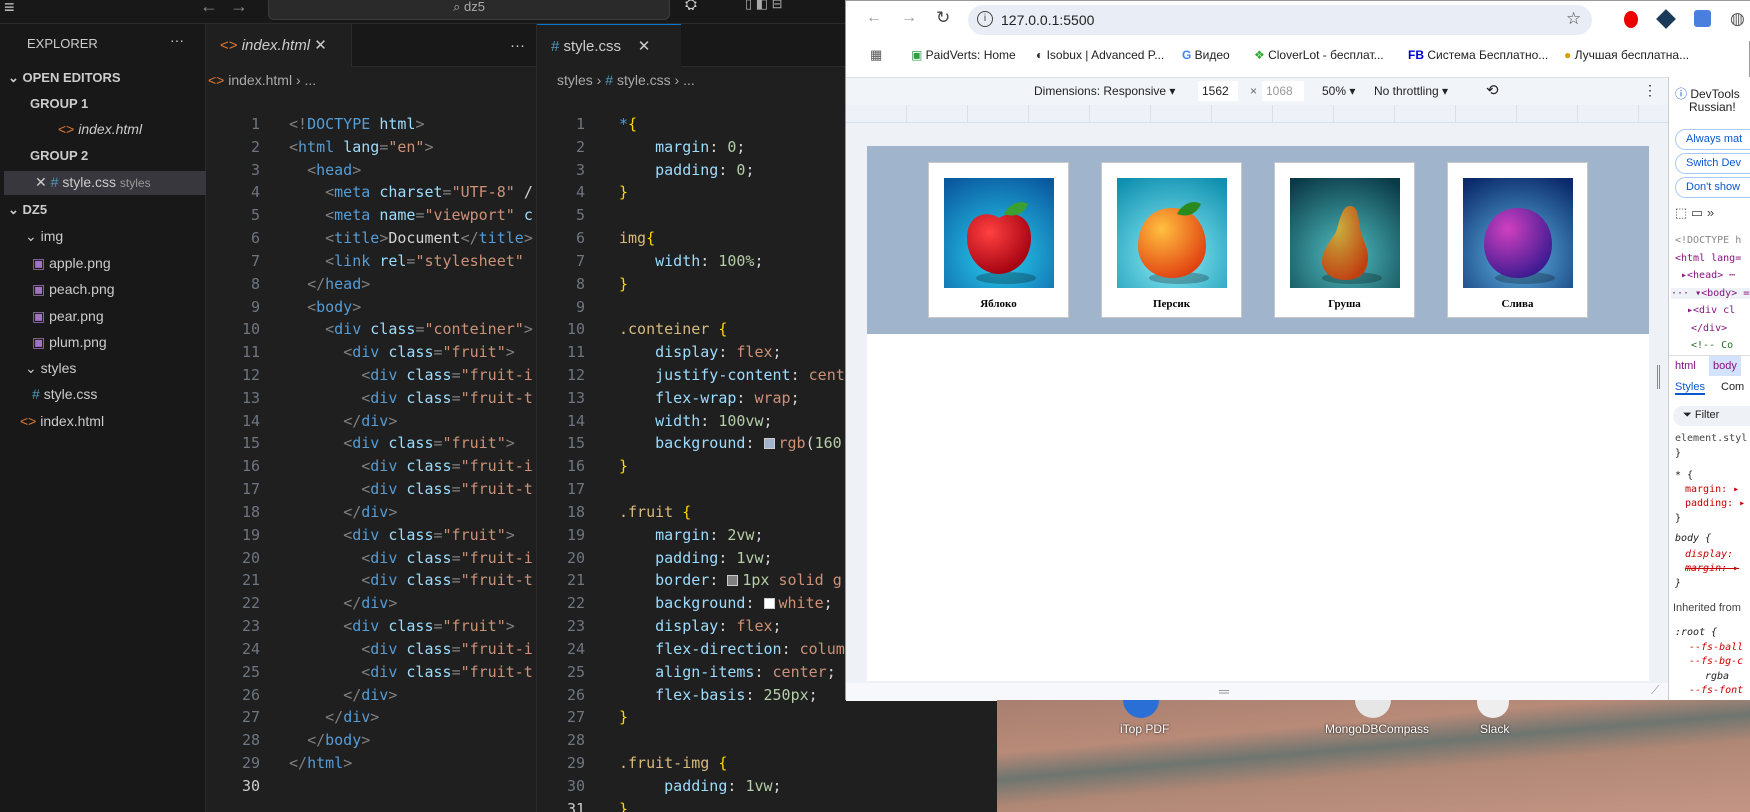 The height and width of the screenshot is (812, 1750). Describe the element at coordinates (1655, 690) in the screenshot. I see `corner-resize-icon: ⟋` at that location.